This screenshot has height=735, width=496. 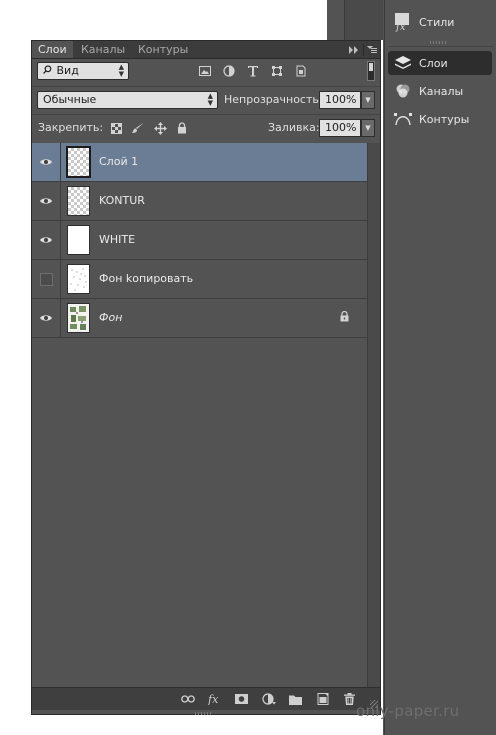 What do you see at coordinates (384, 367) in the screenshot?
I see `dock-divider` at bounding box center [384, 367].